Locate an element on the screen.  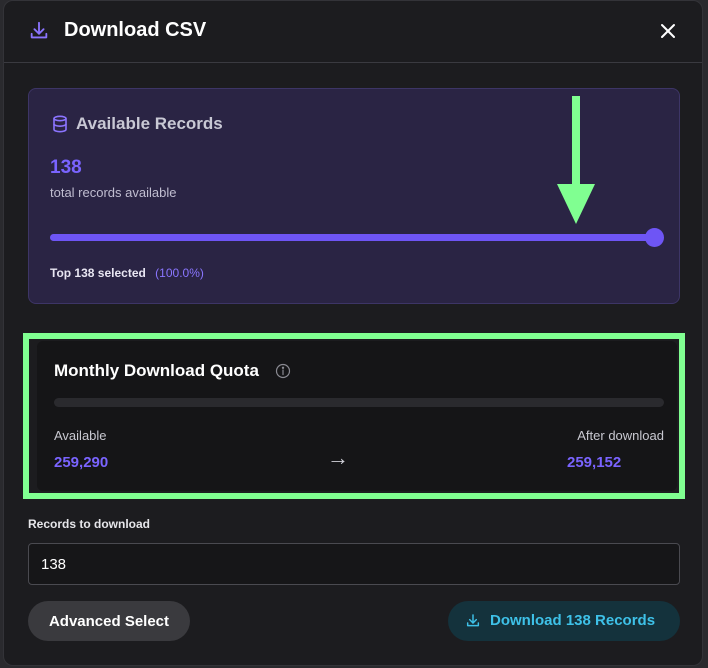
right-arrow-icon: → is located at coordinates (338, 457).